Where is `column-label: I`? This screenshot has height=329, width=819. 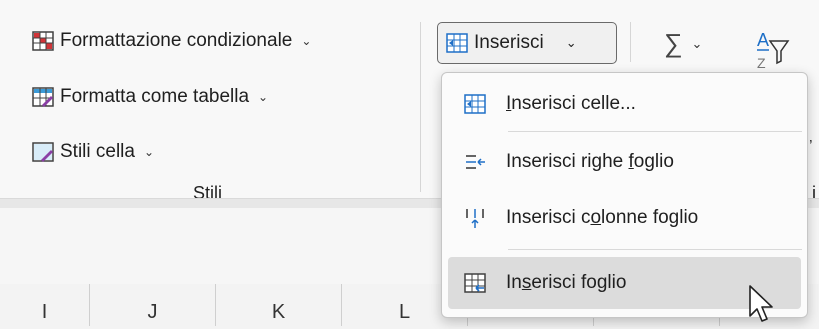
column-label: I is located at coordinates (44, 312).